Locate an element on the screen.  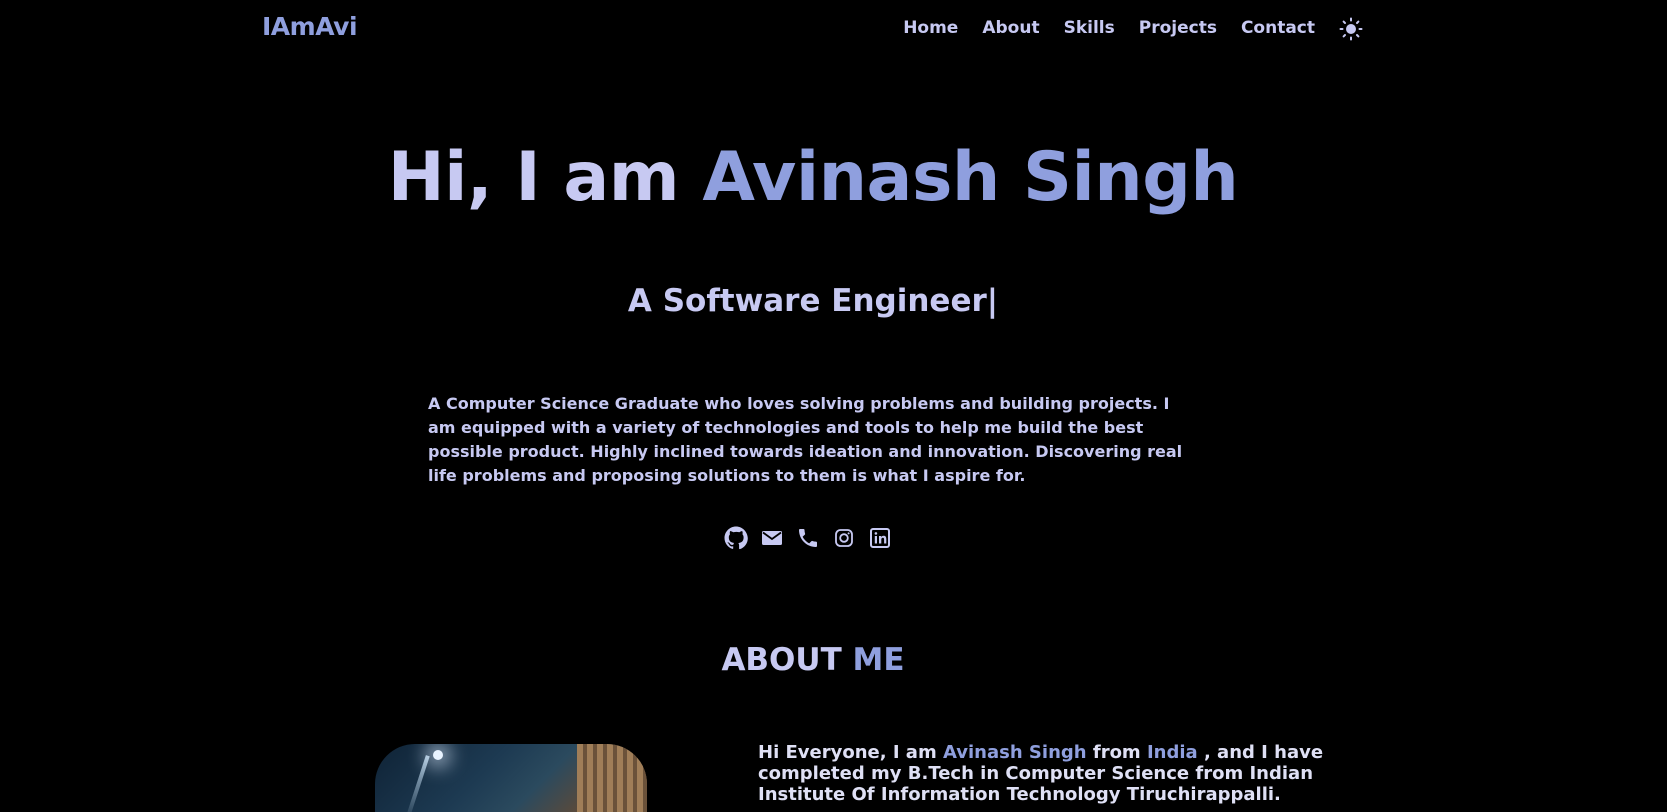
about-title-part2: ME is located at coordinates (878, 660).